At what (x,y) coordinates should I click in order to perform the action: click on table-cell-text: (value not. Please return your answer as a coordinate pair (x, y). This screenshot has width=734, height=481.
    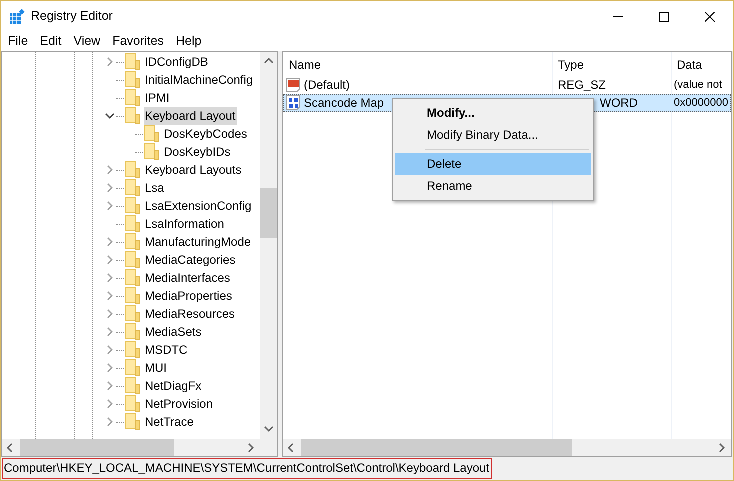
    Looking at the image, I should click on (697, 85).